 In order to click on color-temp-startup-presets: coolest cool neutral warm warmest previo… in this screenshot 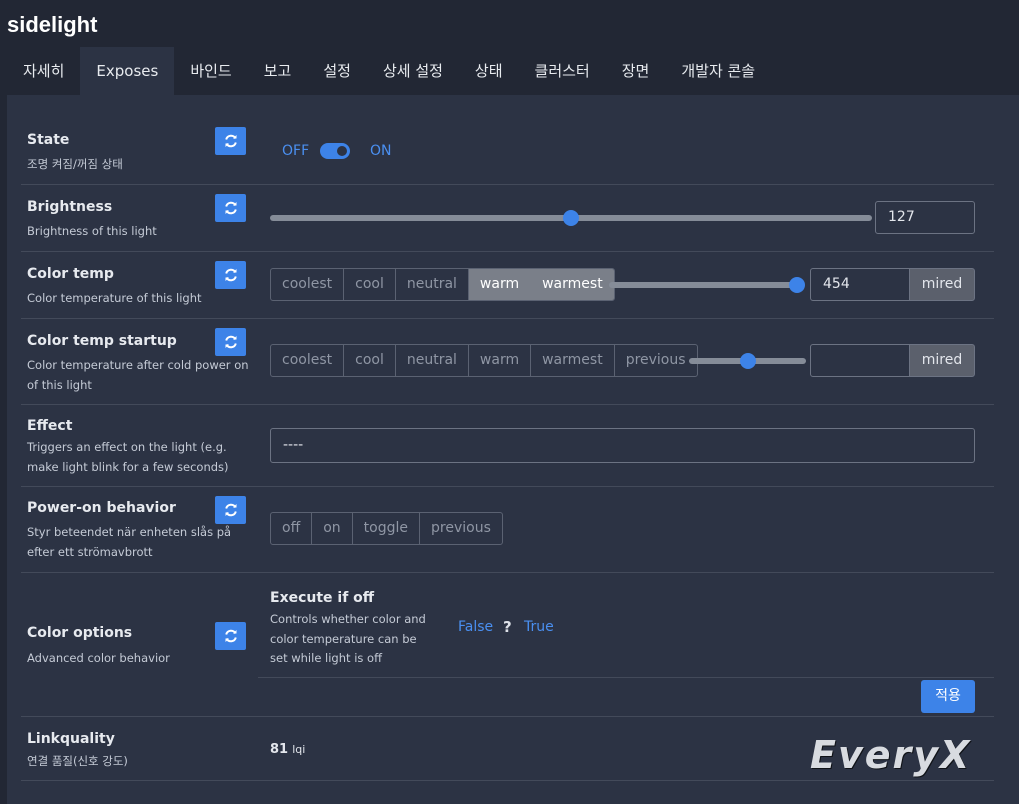, I will do `click(484, 360)`.